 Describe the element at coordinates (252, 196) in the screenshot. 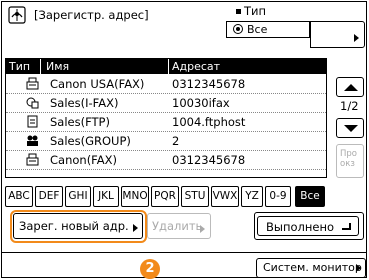

I see `letter-button-yz: YZ` at that location.